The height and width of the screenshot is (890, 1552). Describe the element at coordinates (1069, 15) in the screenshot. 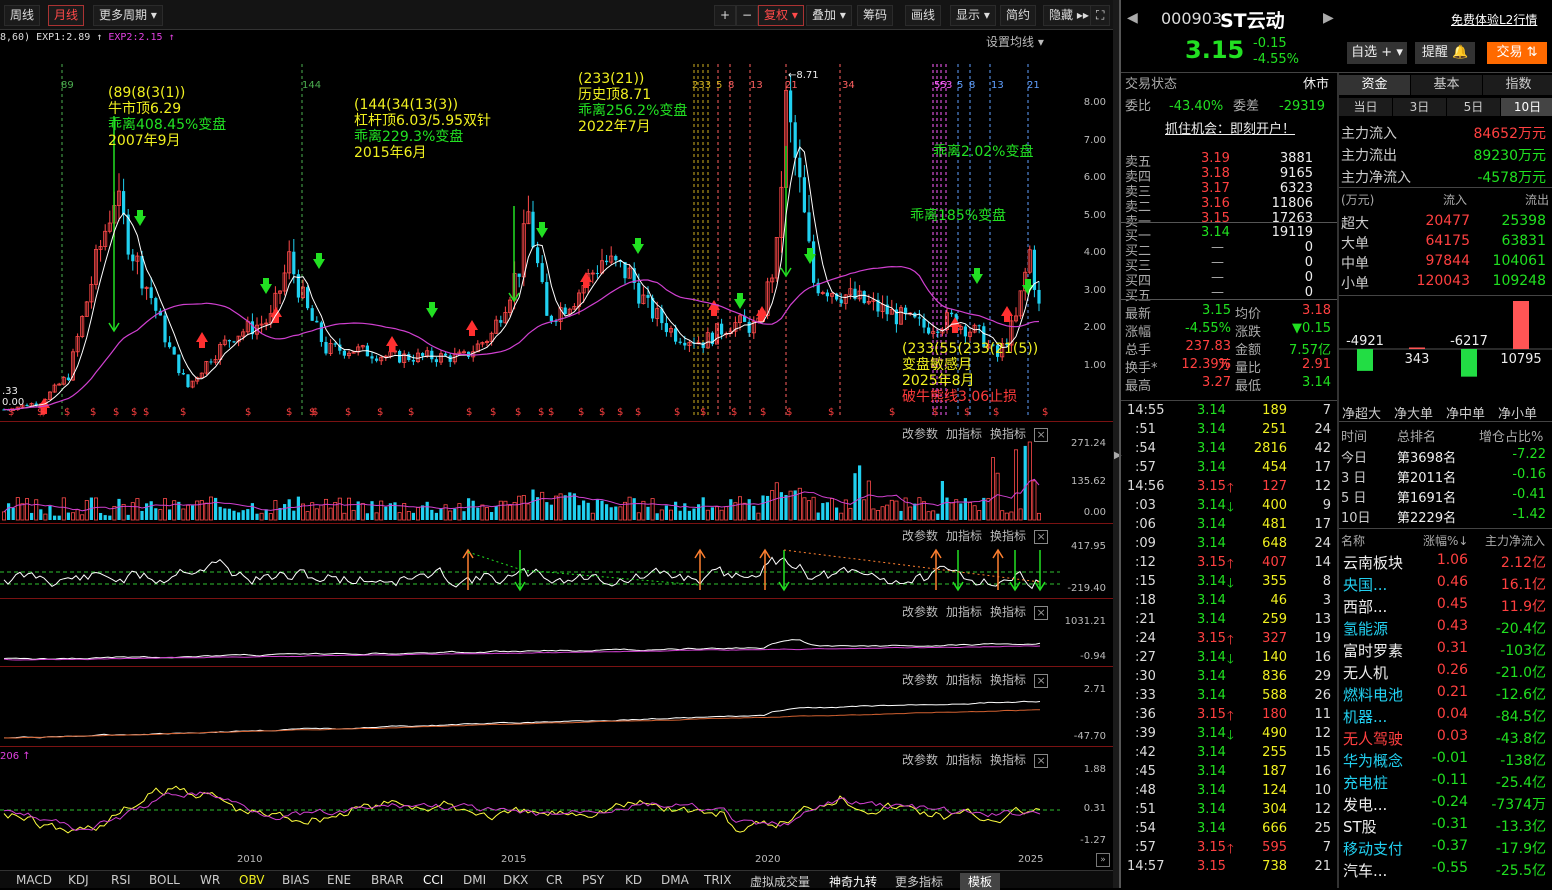

I see `hide-panel-button: 隐藏 ▸▸` at that location.